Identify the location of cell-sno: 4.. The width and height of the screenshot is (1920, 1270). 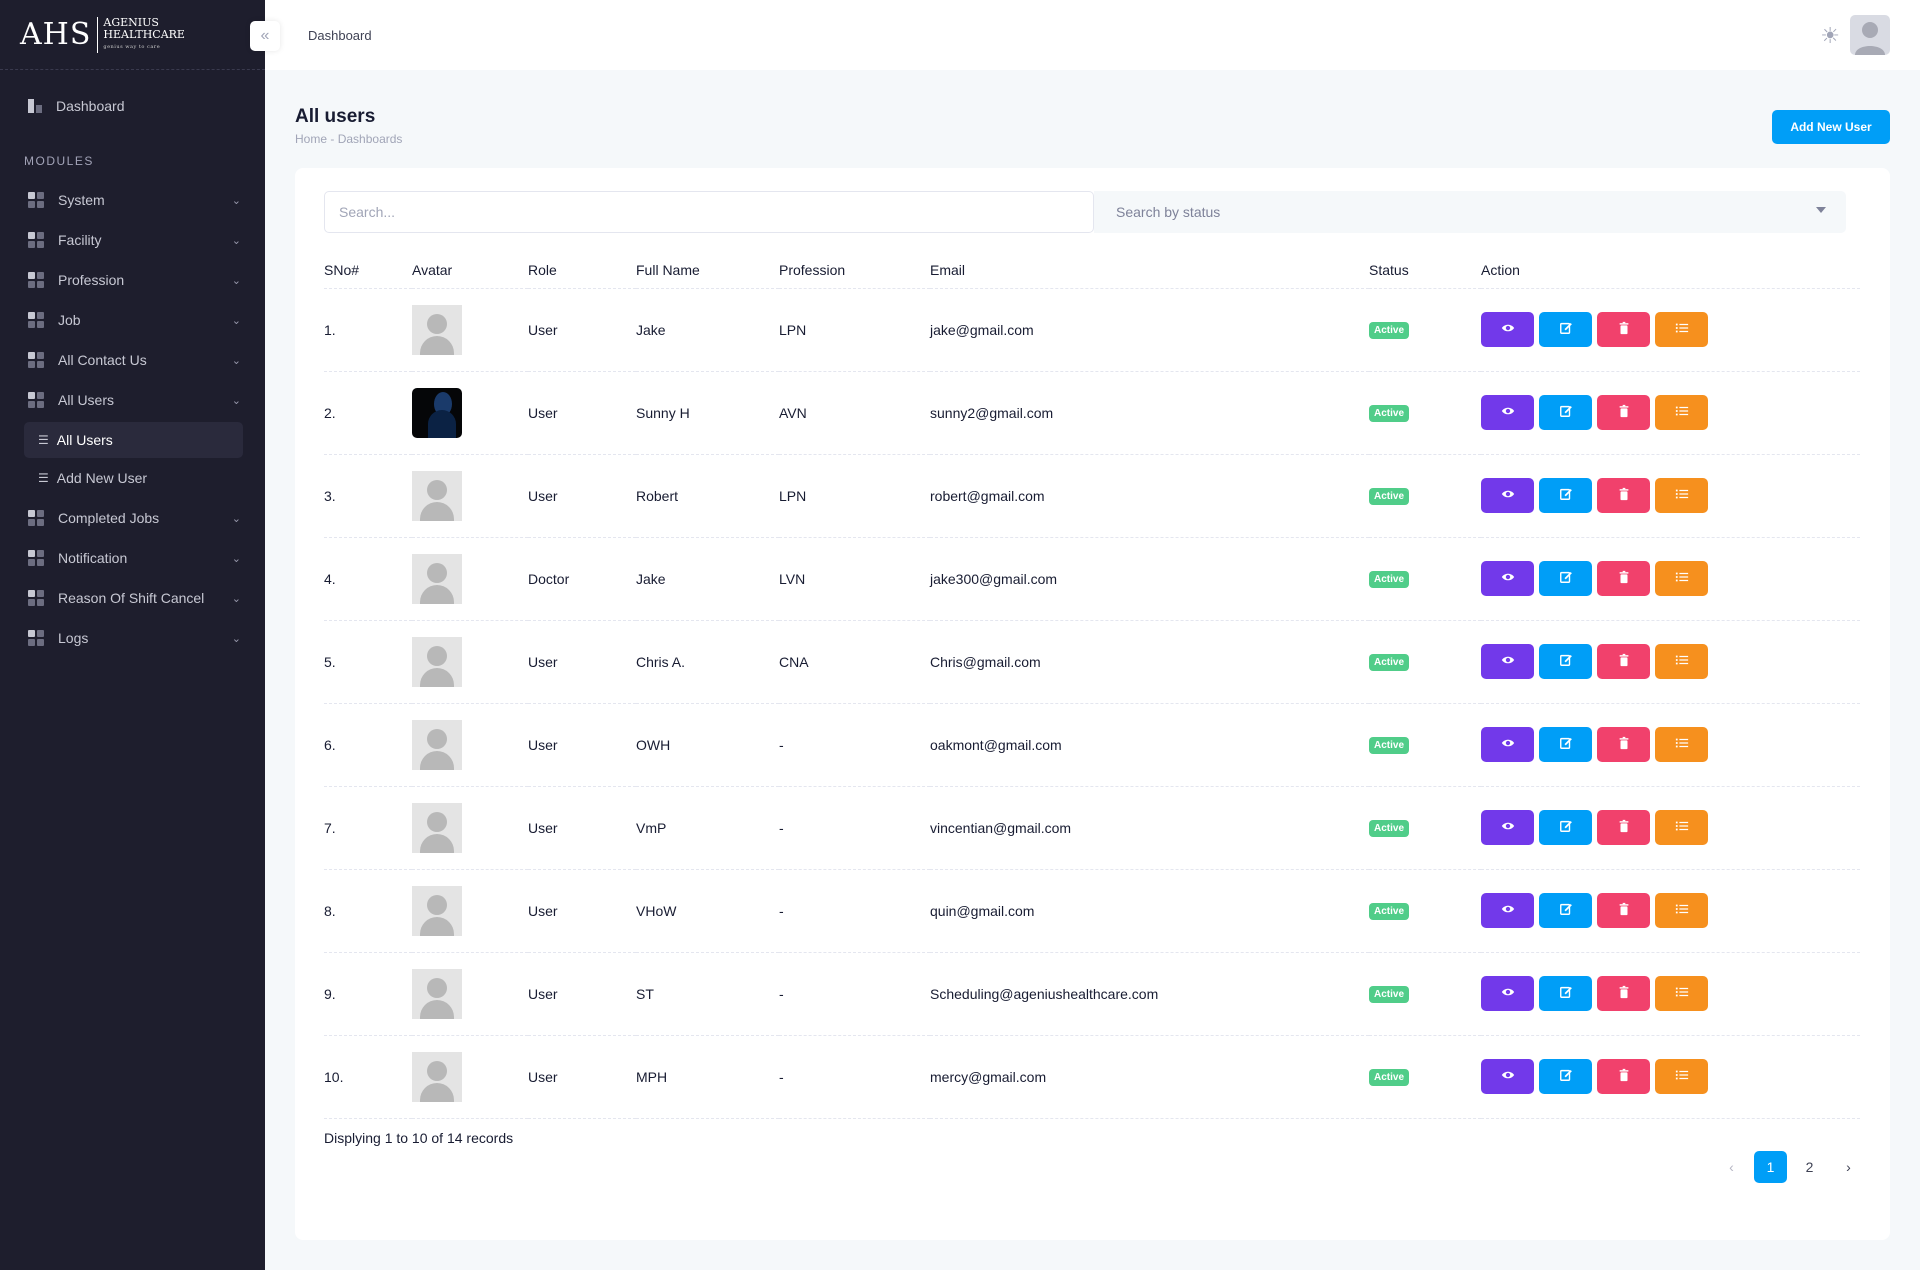
(368, 579).